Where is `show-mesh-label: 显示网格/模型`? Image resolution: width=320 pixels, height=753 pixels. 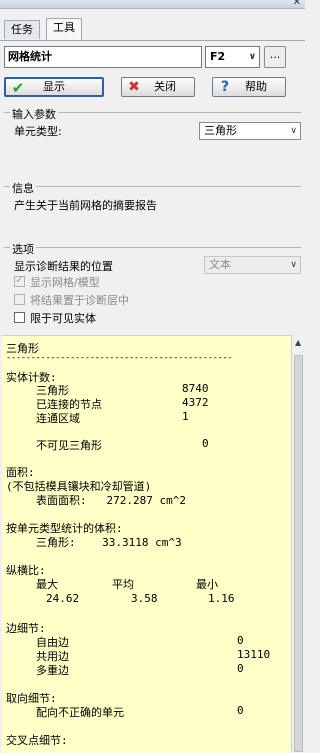
show-mesh-label: 显示网格/模型 is located at coordinates (65, 282).